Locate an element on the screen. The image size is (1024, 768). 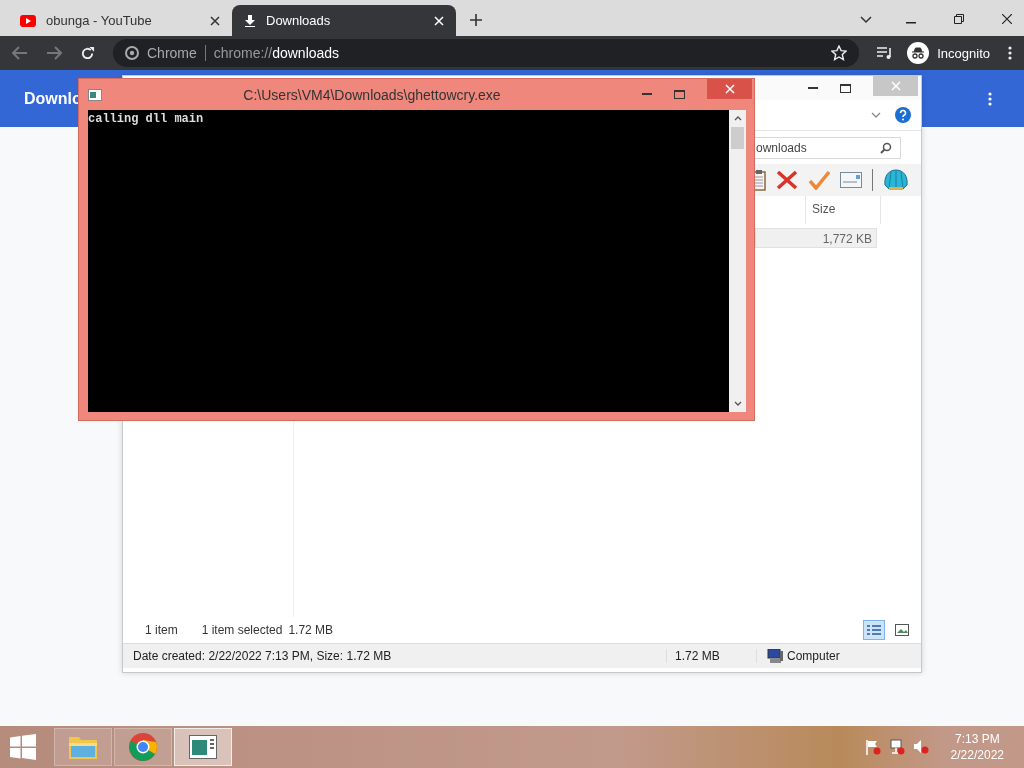
scroll-down-icon is located at coordinates (737, 403).